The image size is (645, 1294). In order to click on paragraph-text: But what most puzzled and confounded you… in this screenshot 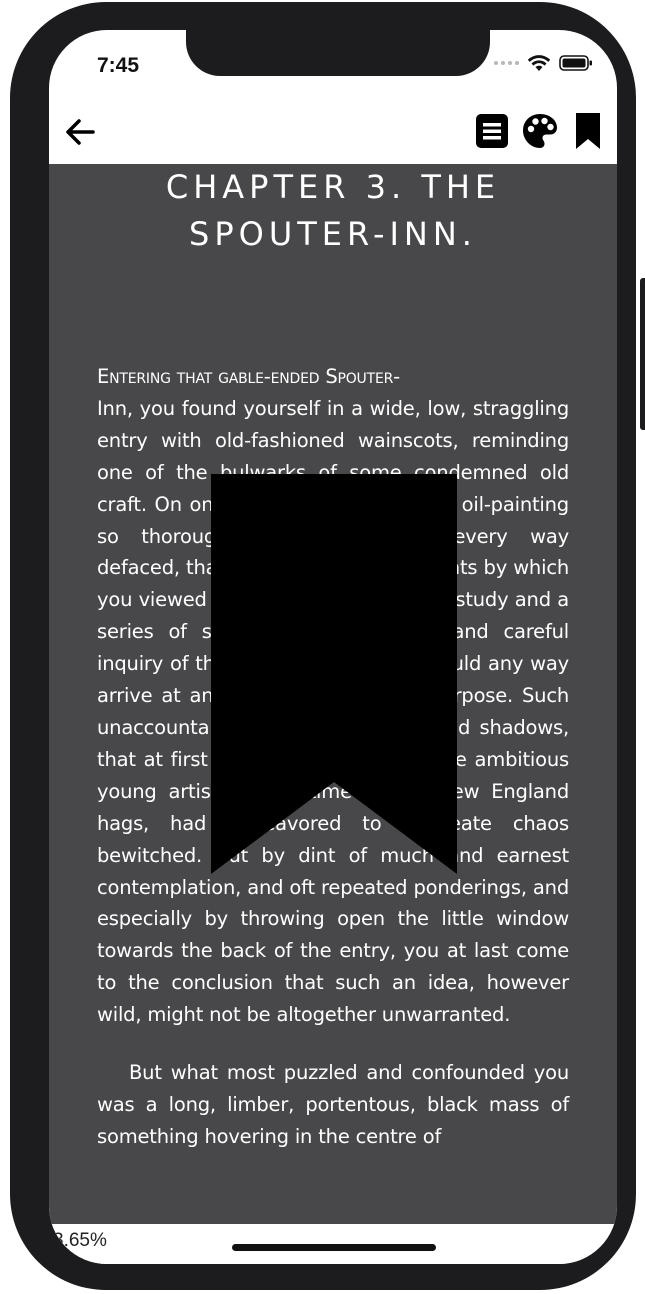, I will do `click(333, 1104)`.